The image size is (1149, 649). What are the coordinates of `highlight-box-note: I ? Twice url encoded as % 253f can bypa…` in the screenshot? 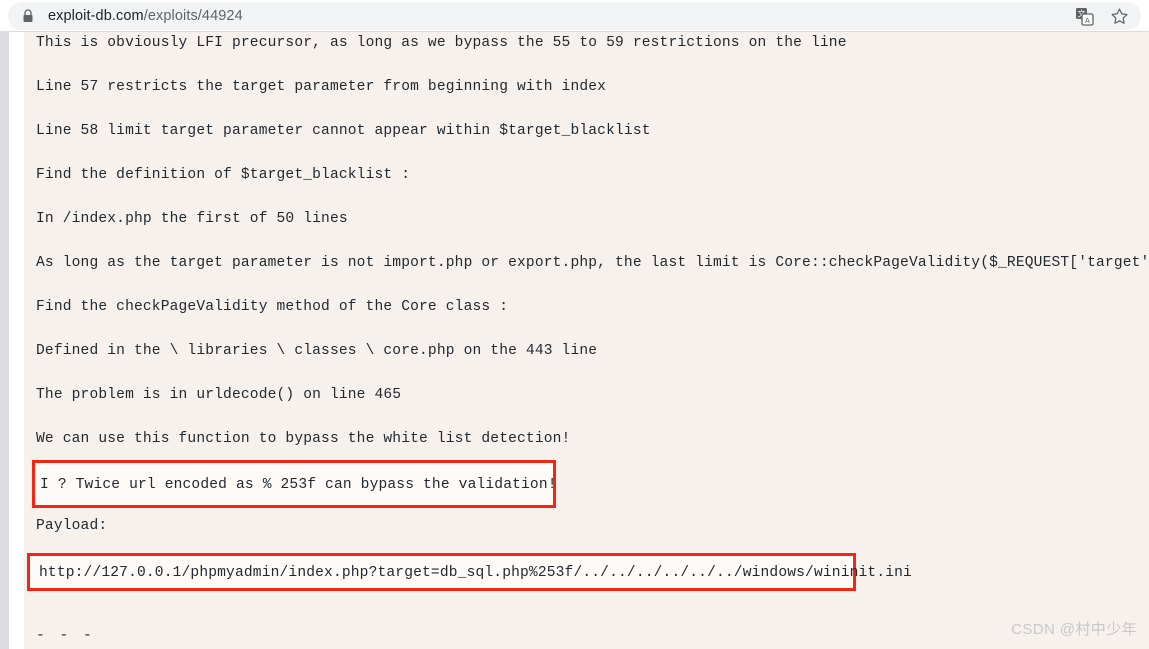 It's located at (294, 484).